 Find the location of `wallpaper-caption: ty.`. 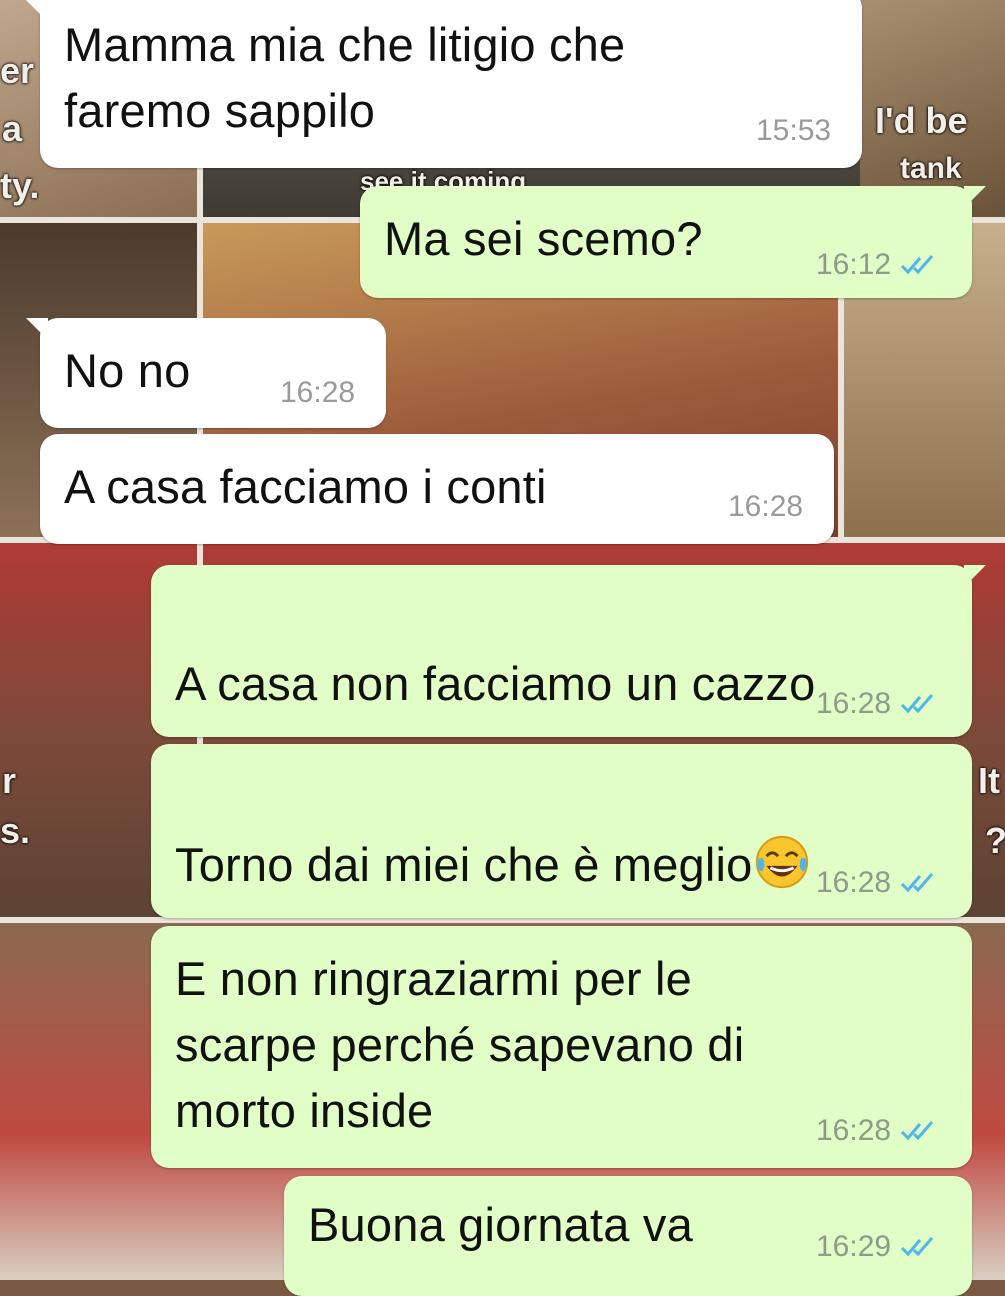

wallpaper-caption: ty. is located at coordinates (20, 185).